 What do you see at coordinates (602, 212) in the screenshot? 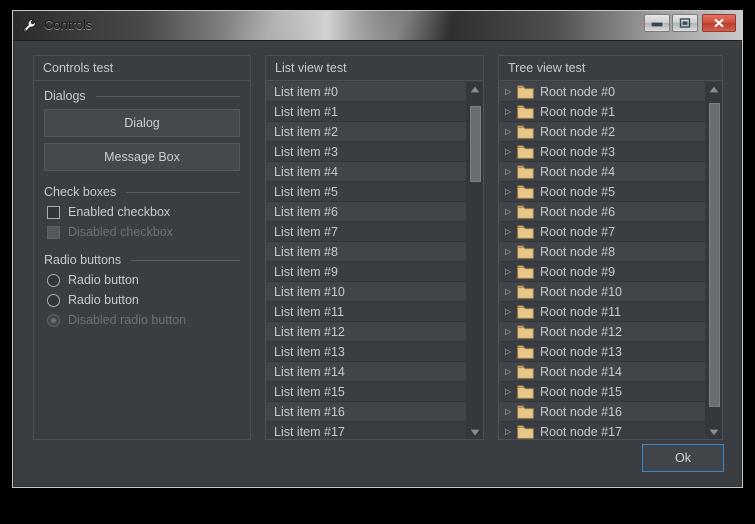
I see `tree-node: ▷ Root node #6` at bounding box center [602, 212].